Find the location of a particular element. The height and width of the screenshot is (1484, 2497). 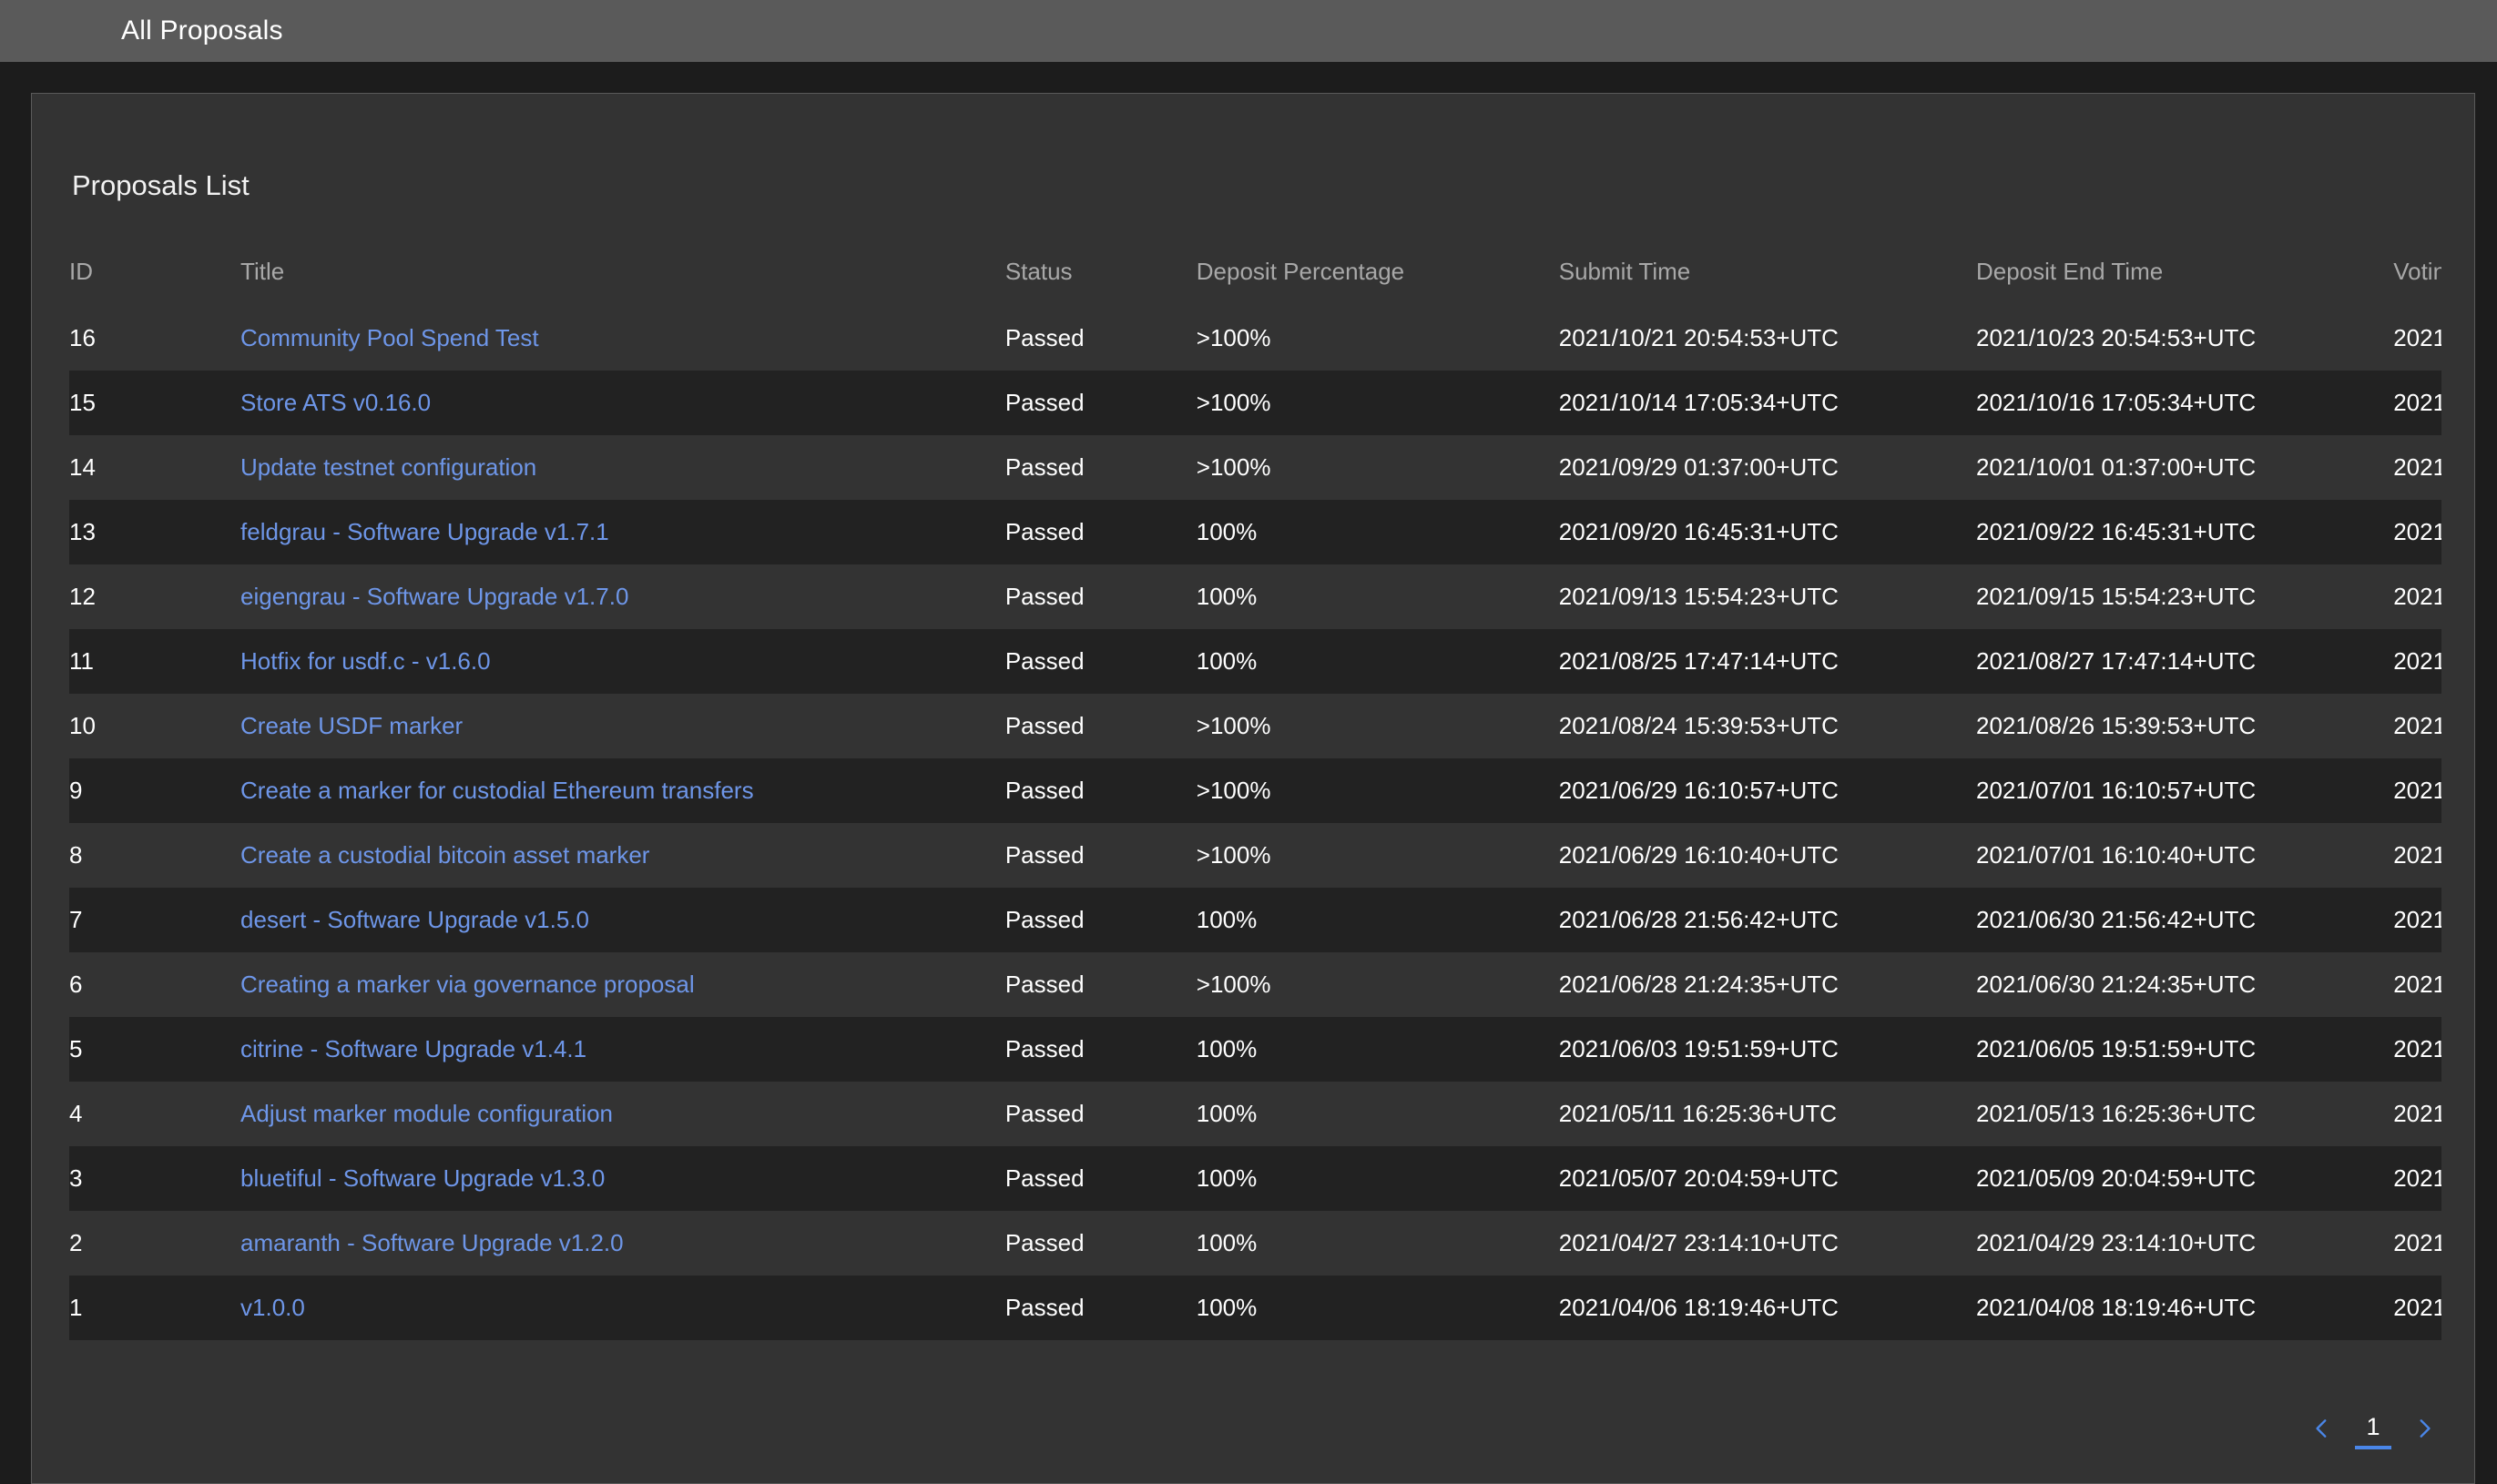

cell-id: 9 is located at coordinates (76, 790).